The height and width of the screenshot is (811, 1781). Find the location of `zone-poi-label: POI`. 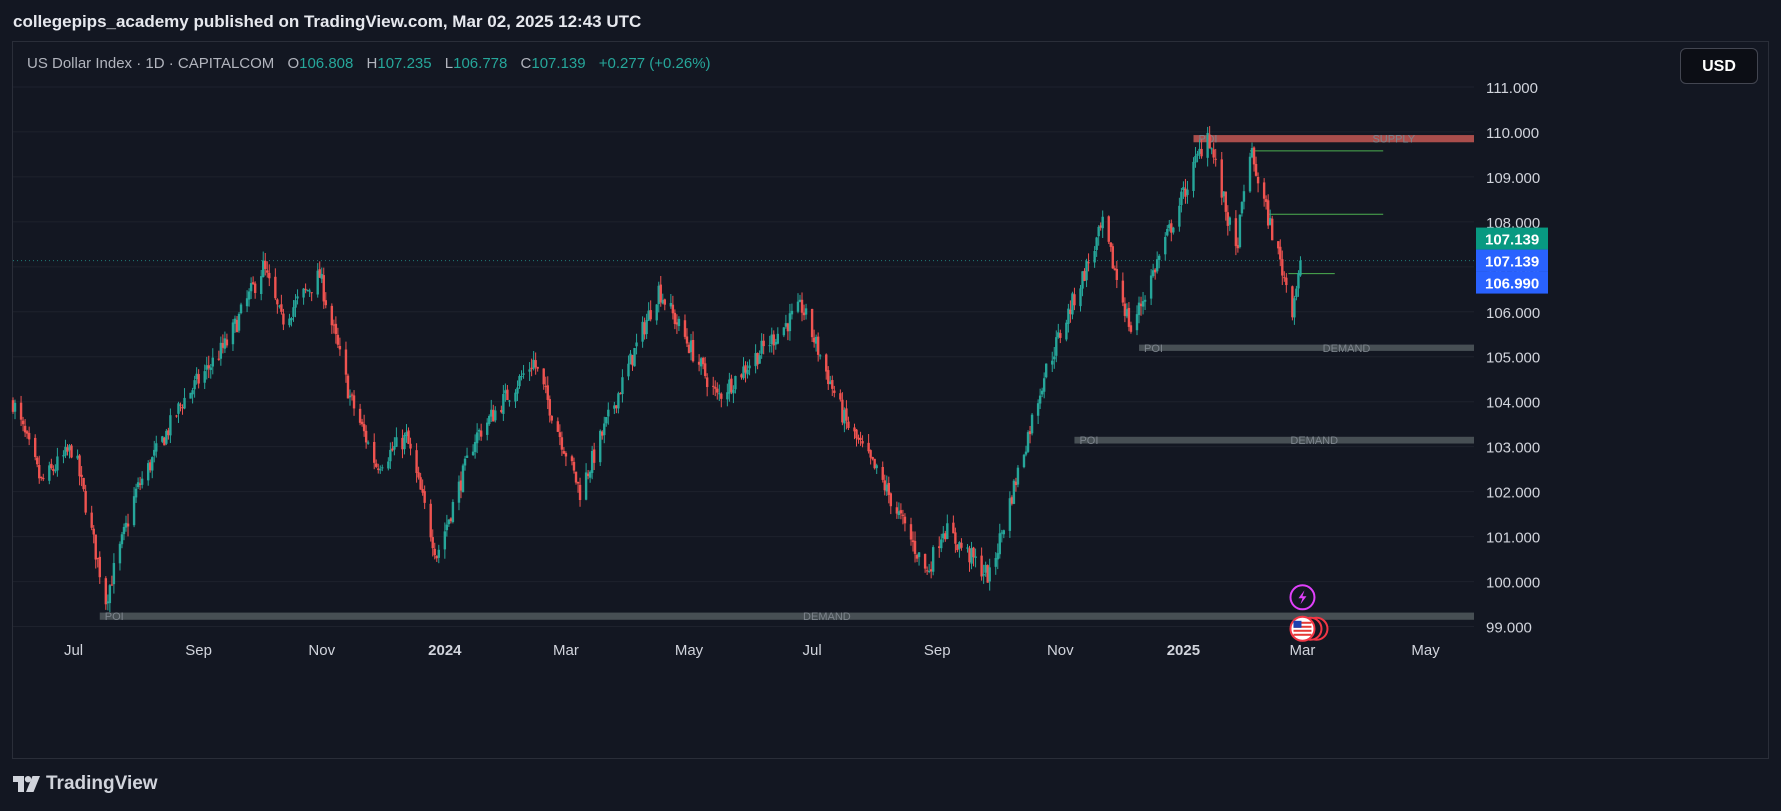

zone-poi-label: POI is located at coordinates (1153, 349).